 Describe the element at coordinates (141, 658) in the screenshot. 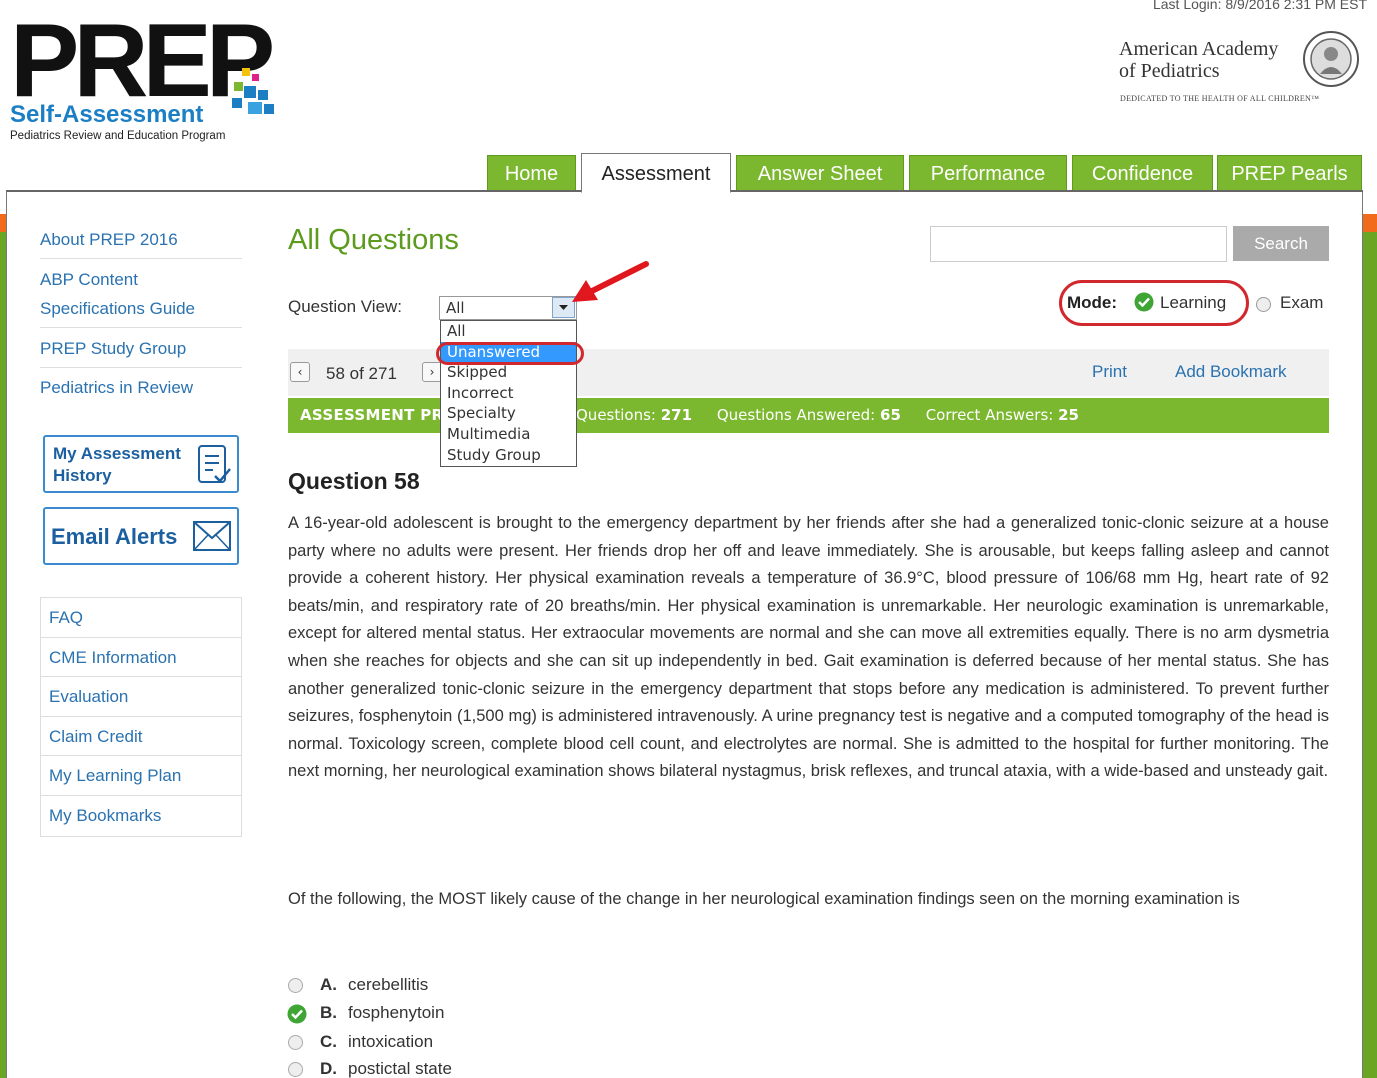

I see `nav-cme-information: CME Information` at that location.